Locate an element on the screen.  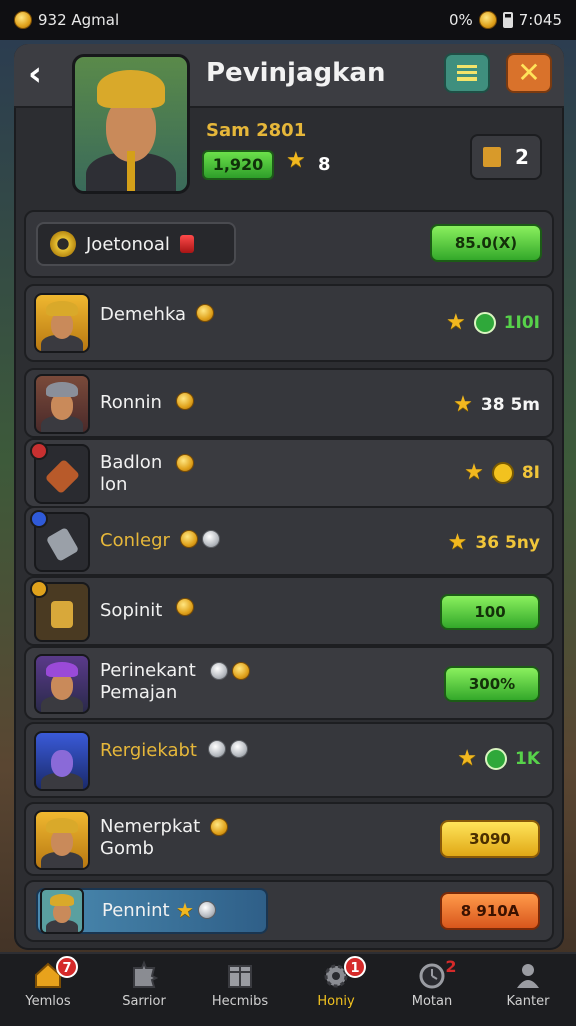
back-button: ‹ is located at coordinates (46, 74).